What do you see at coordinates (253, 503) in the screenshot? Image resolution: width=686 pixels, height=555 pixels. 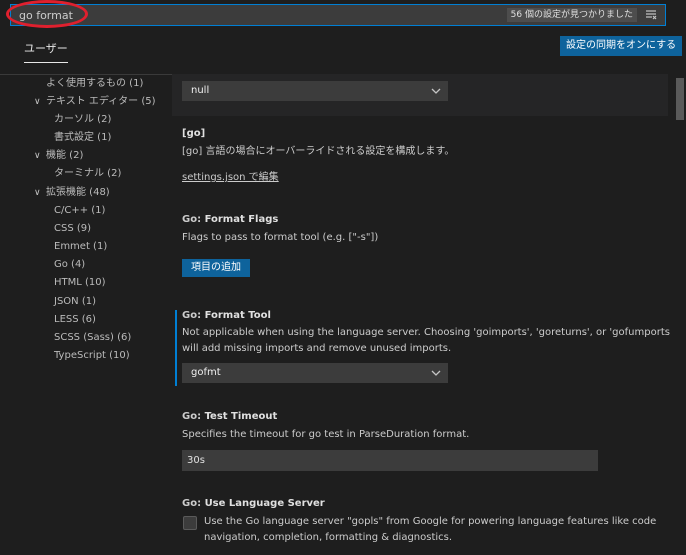 I see `use-language-server-title: Go: Use Language Server` at bounding box center [253, 503].